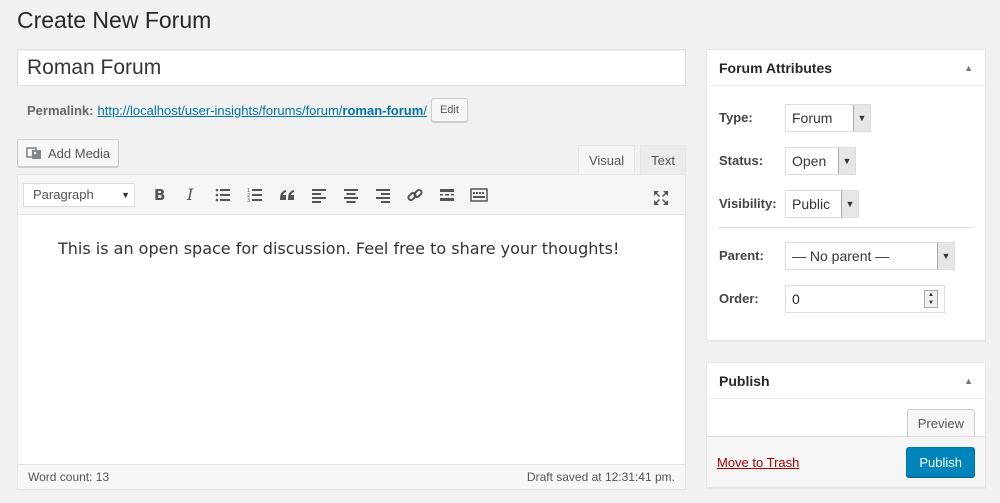  What do you see at coordinates (846, 425) in the screenshot?
I see `publish-box: Publish ▲ Preview Move to Trash Publish` at bounding box center [846, 425].